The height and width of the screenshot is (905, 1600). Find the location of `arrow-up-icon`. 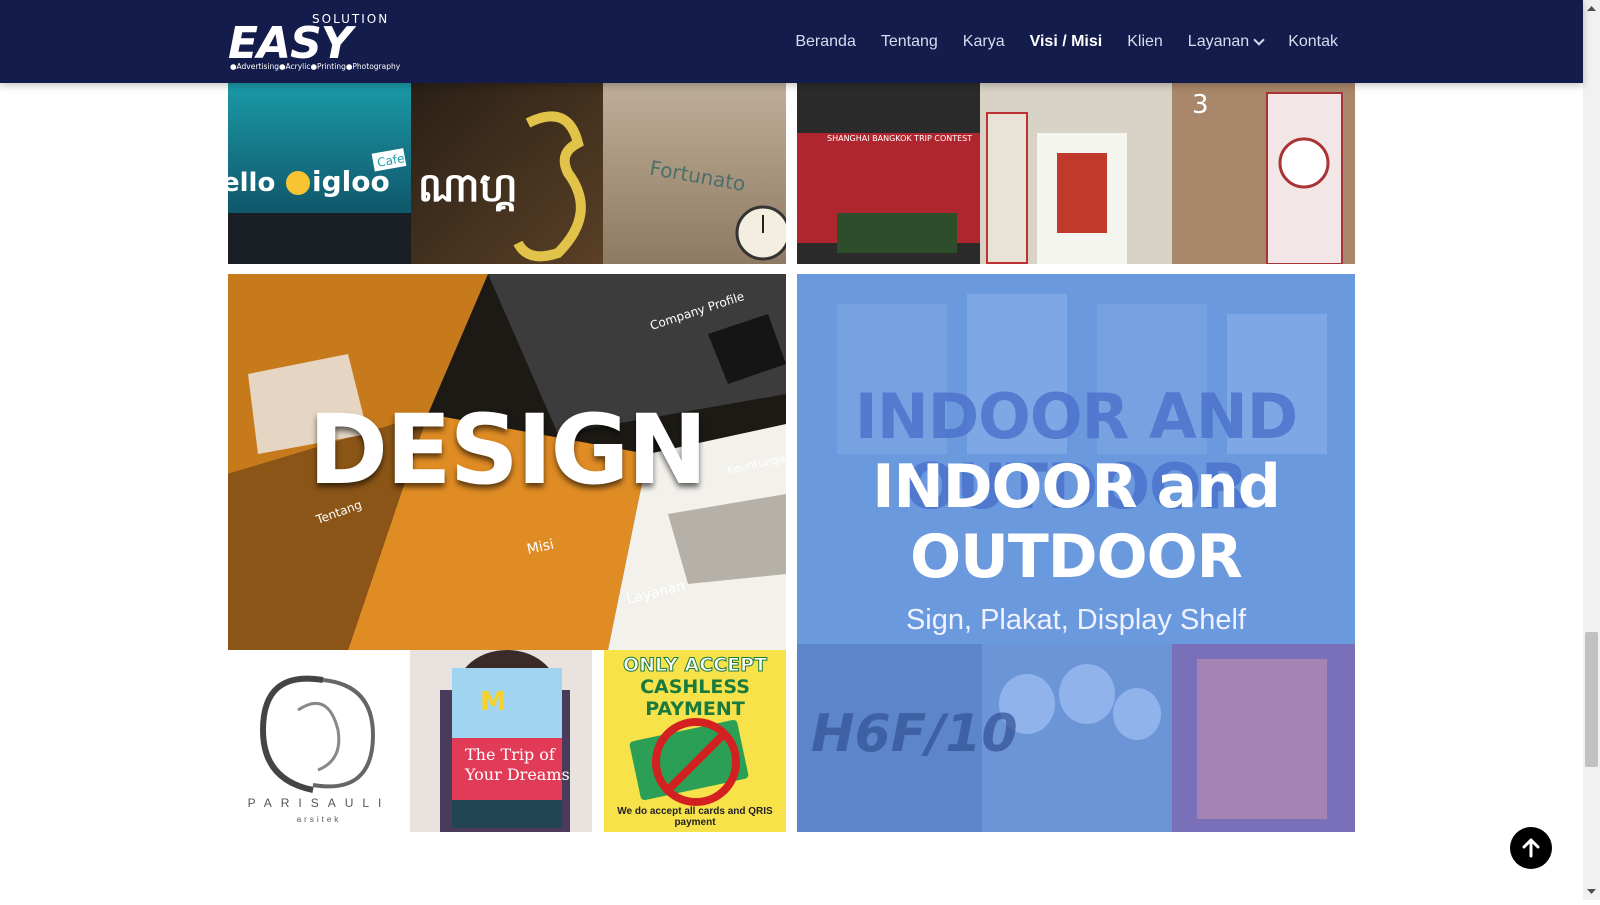

arrow-up-icon is located at coordinates (1531, 848).